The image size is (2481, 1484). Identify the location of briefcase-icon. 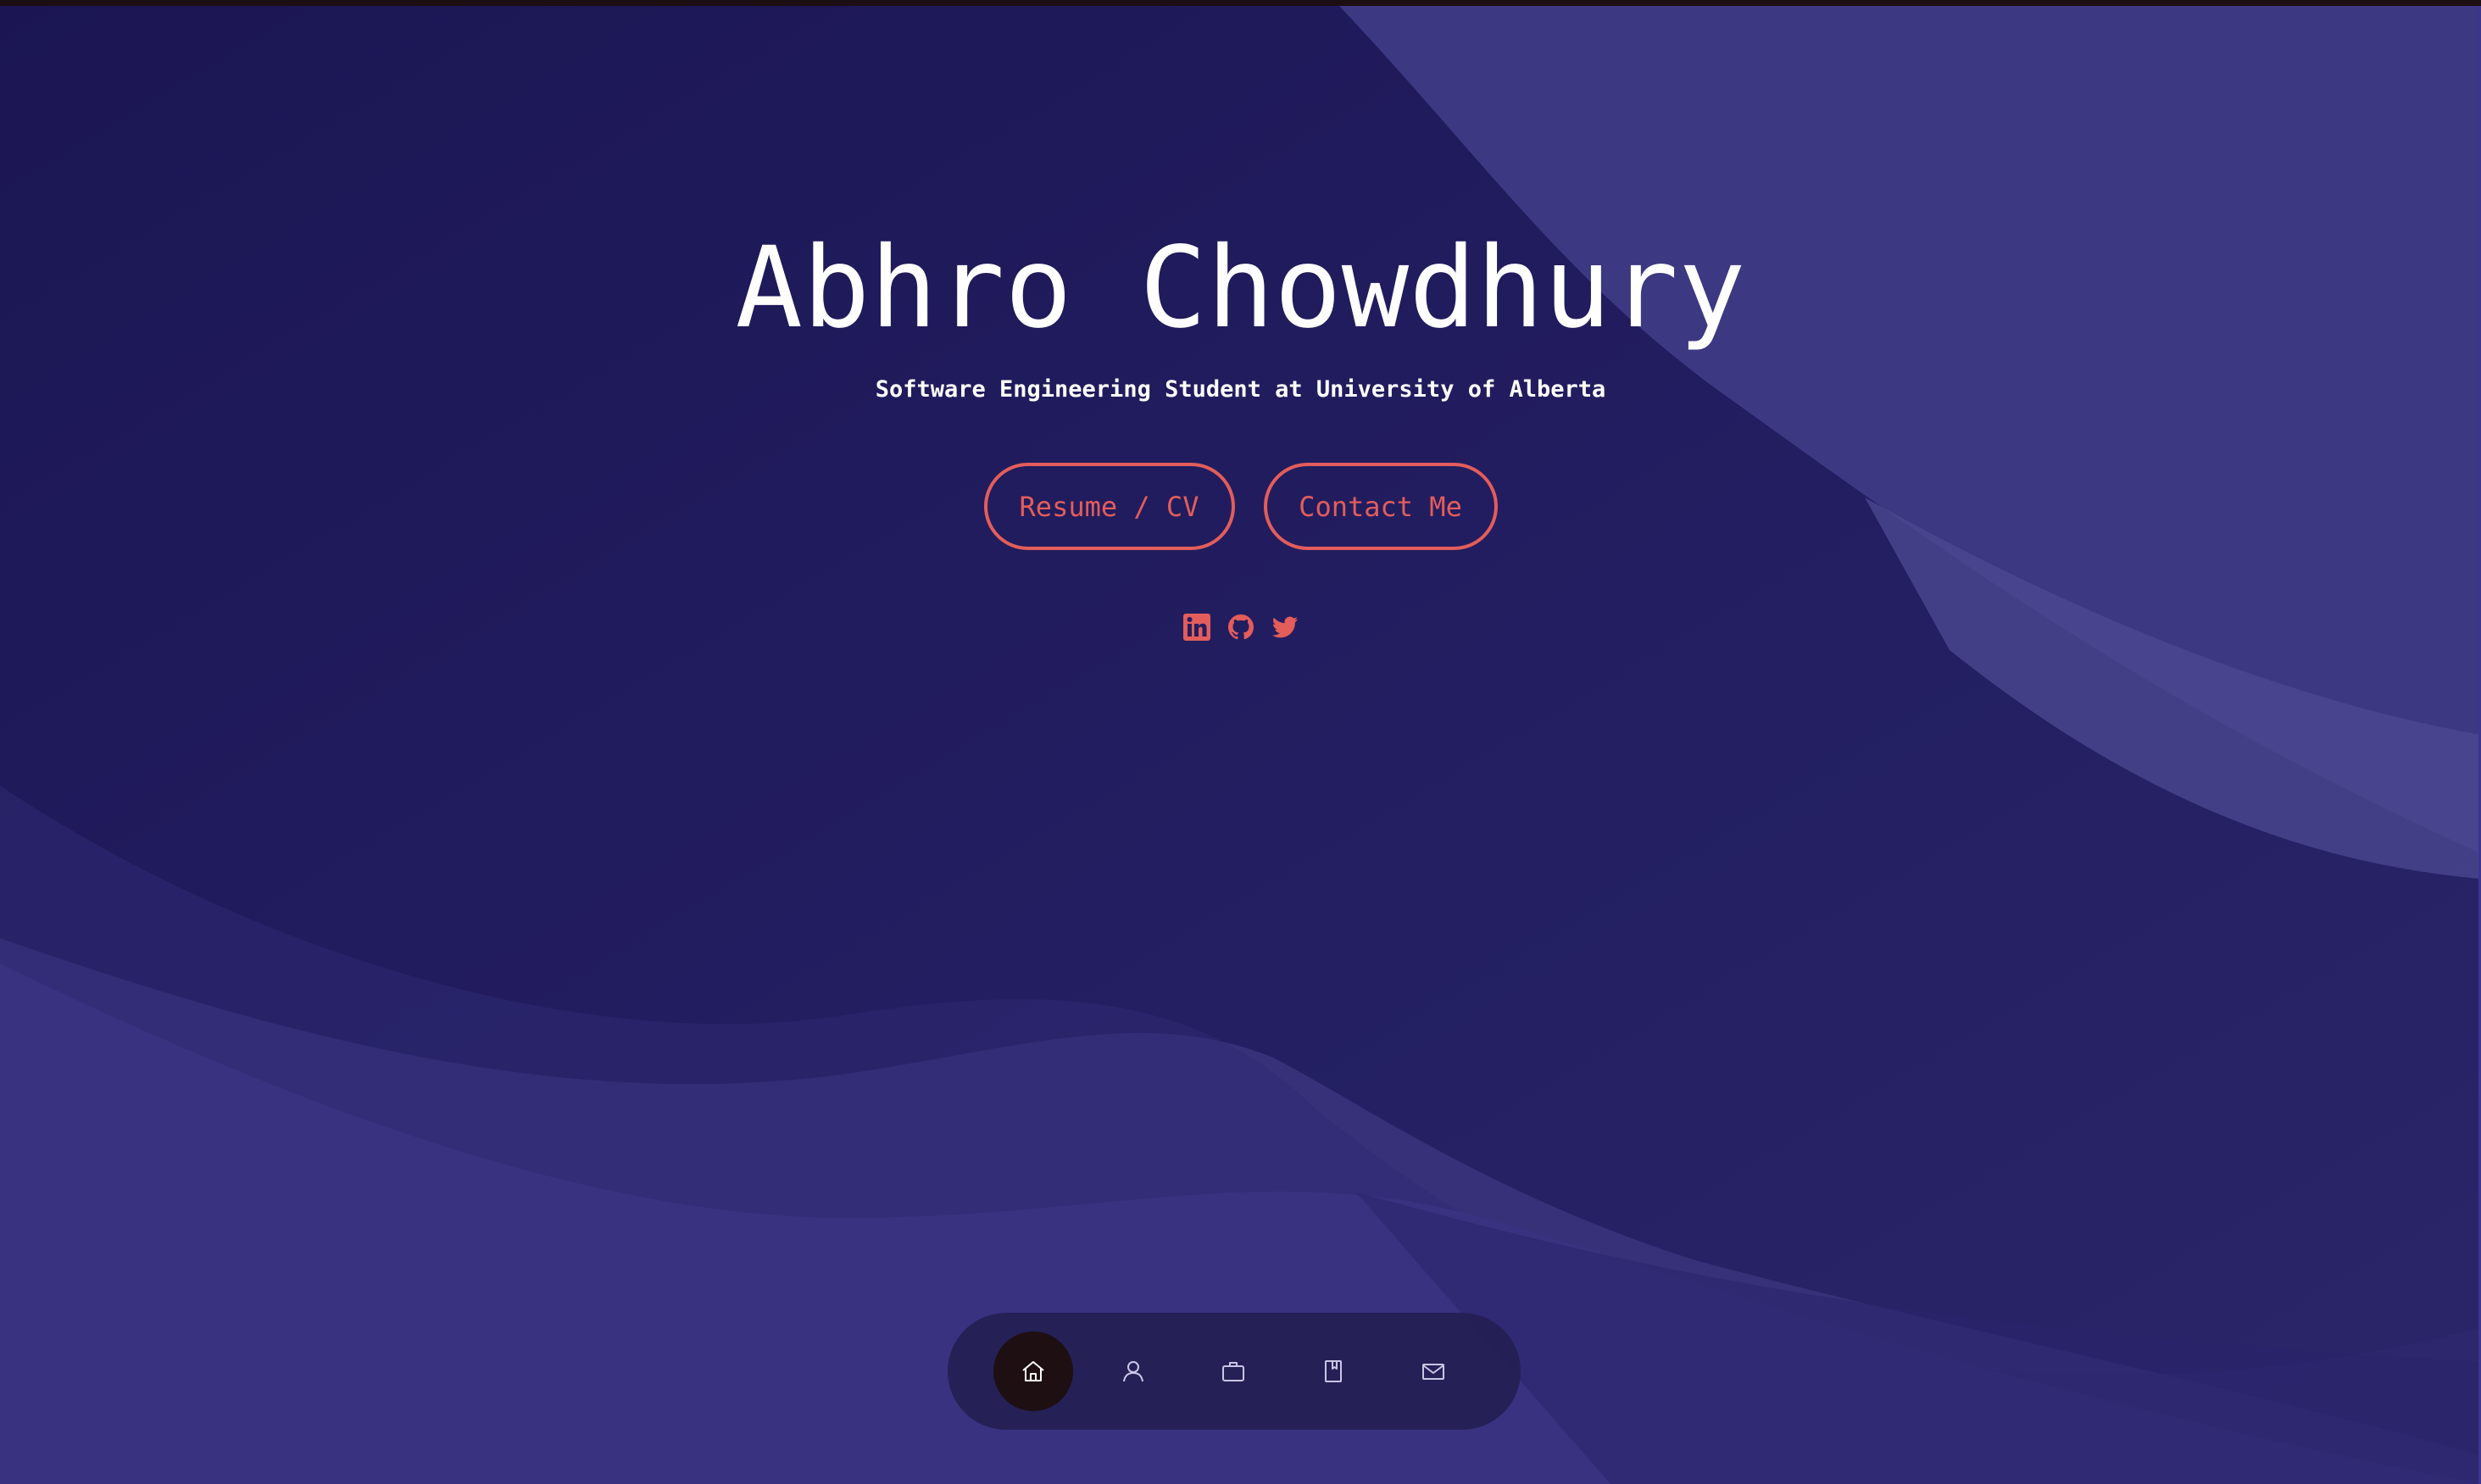
(1233, 1372).